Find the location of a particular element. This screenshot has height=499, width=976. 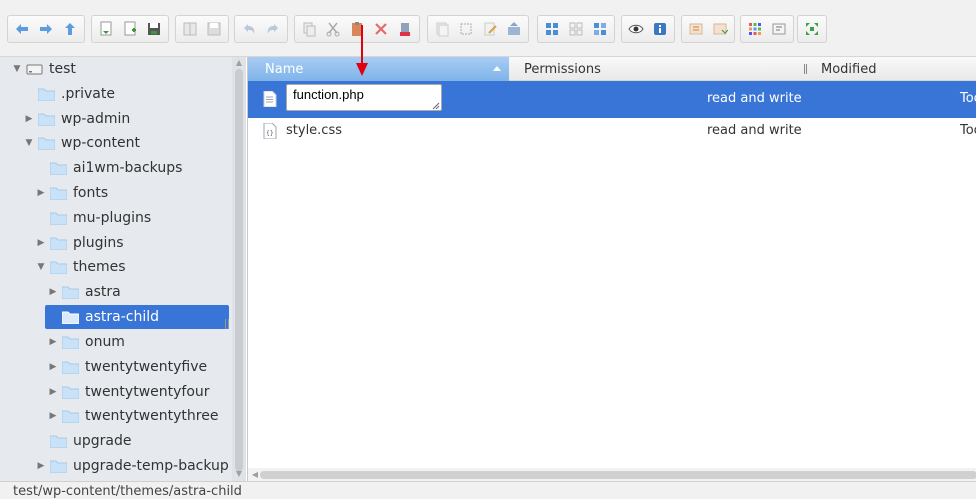

copy-button is located at coordinates (309, 29).